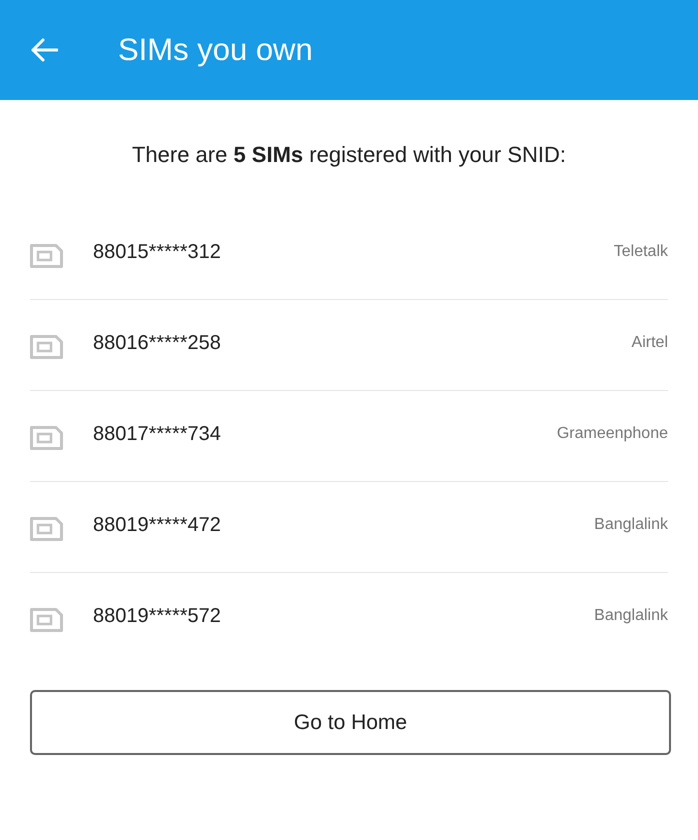 The image size is (698, 840). I want to click on screen-title: SIMs you own, so click(215, 50).